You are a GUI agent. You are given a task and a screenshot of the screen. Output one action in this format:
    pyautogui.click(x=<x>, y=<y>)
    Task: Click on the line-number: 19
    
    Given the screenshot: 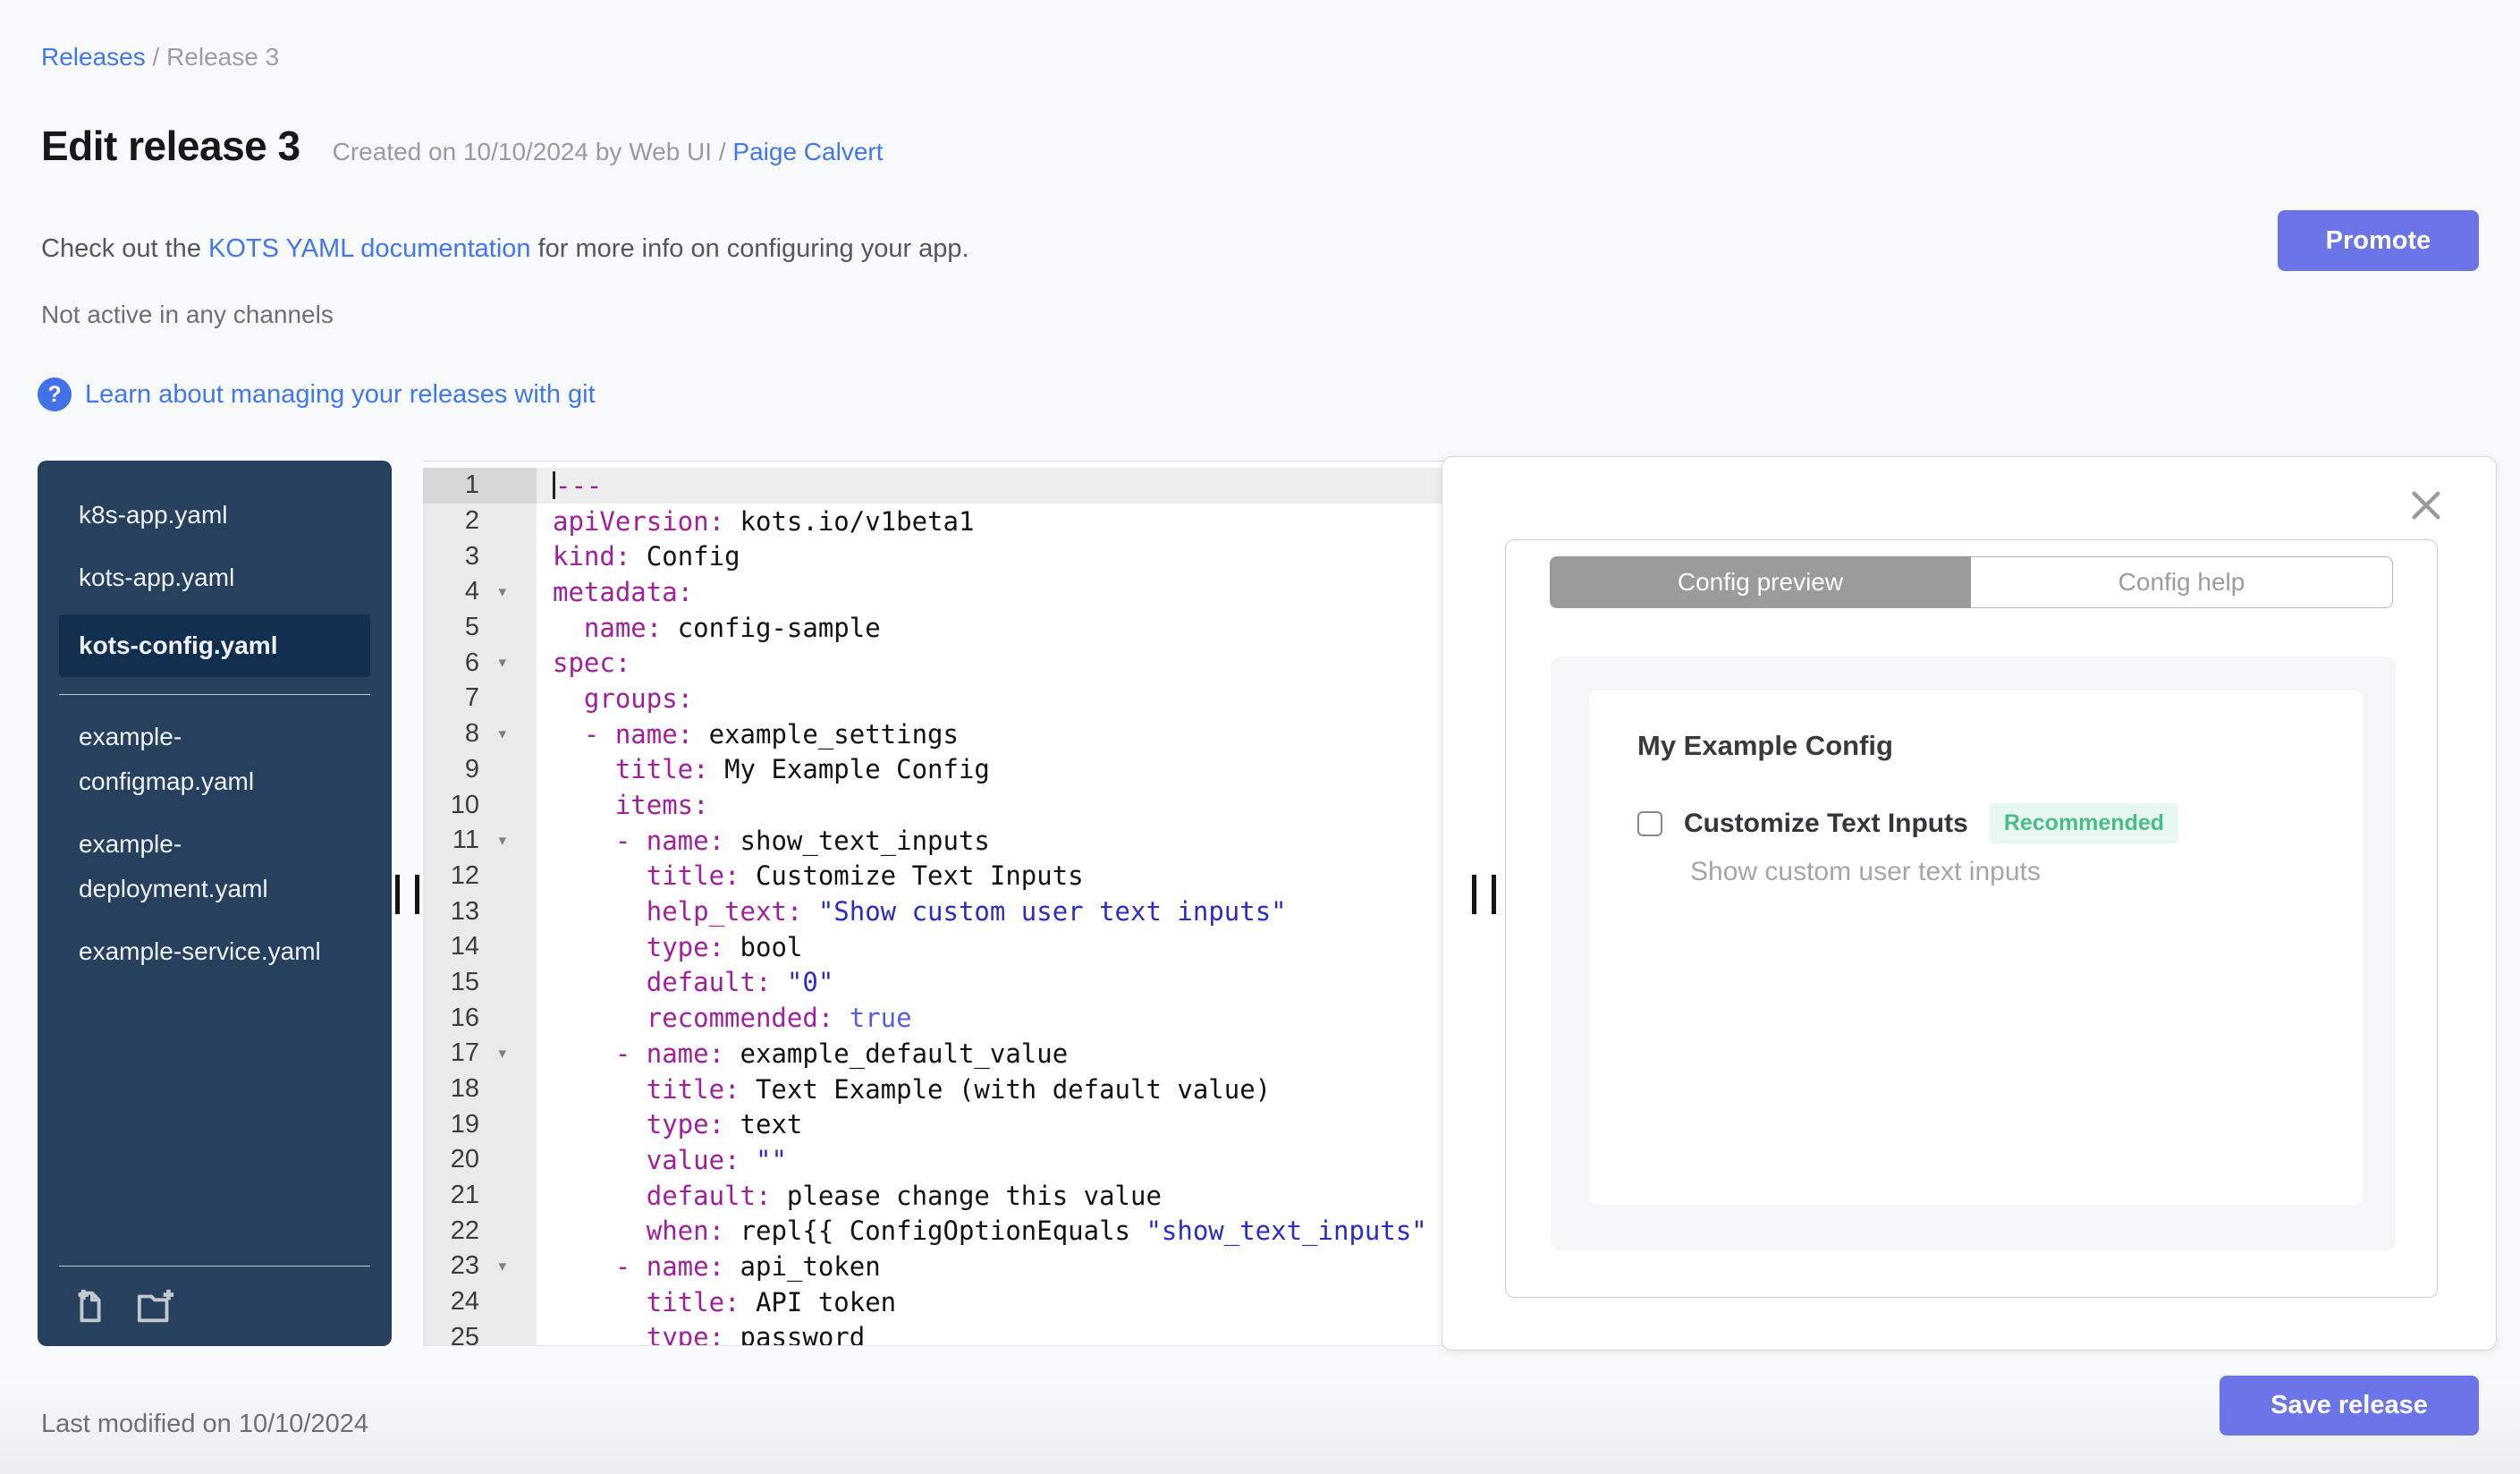 What is the action you would take?
    pyautogui.click(x=480, y=1124)
    